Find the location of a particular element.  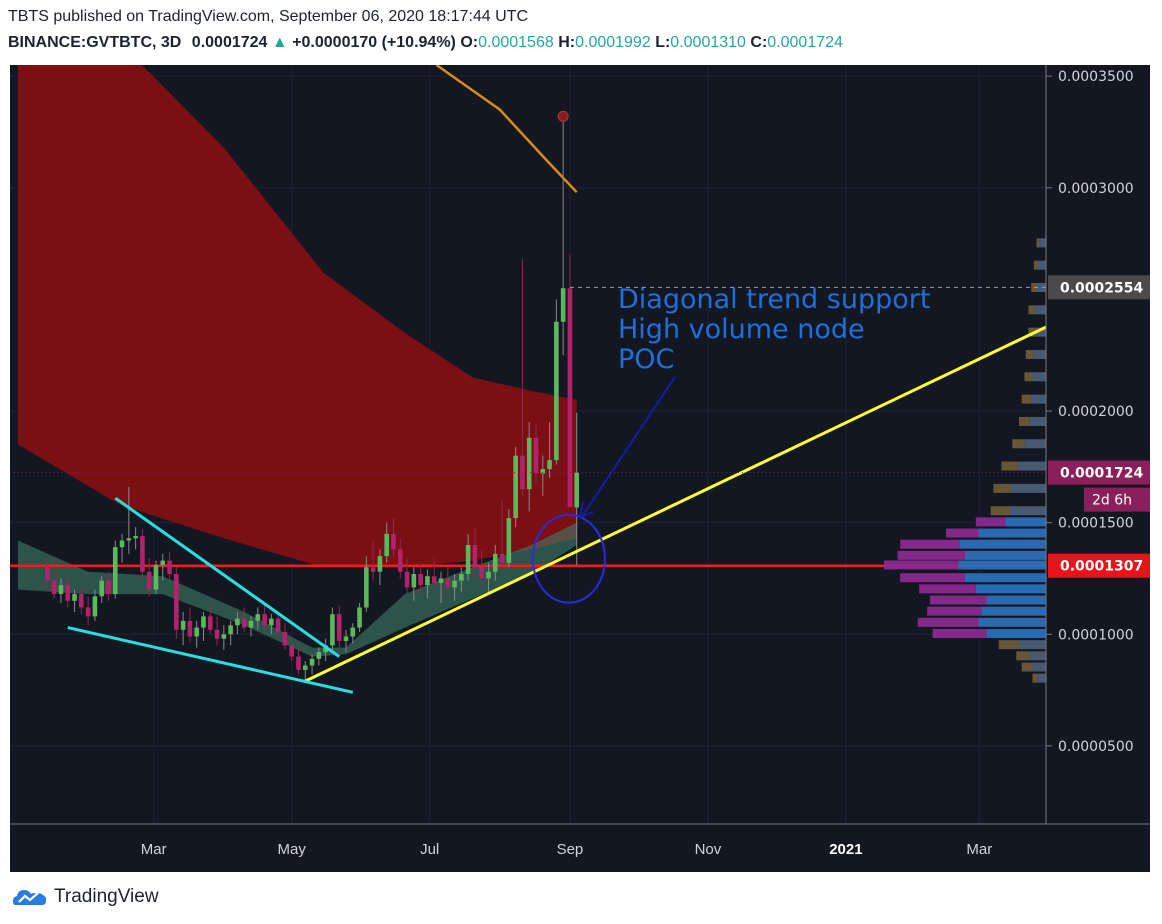

price-label-text: 0.0002554 is located at coordinates (1102, 288).